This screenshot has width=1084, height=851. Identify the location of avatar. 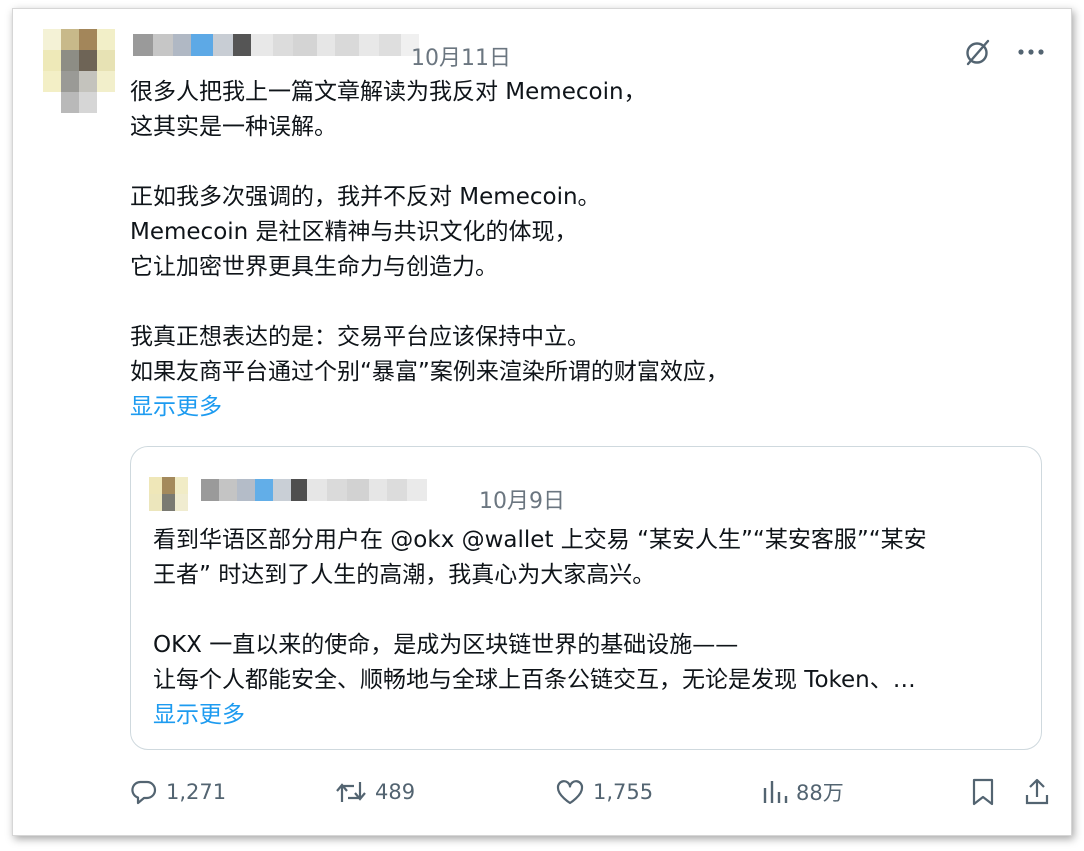
(79, 71).